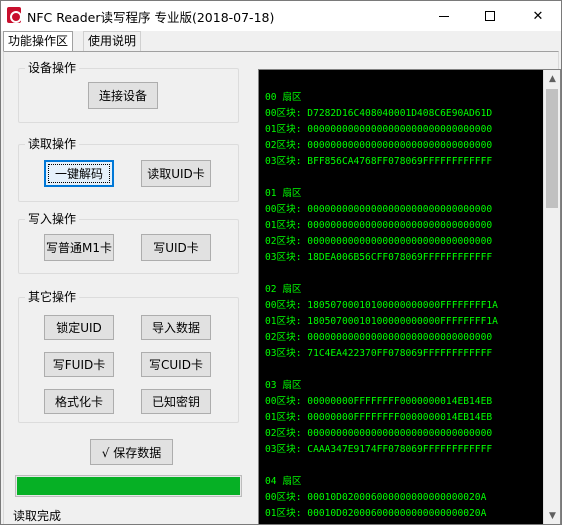 Image resolution: width=562 pixels, height=525 pixels. Describe the element at coordinates (379, 257) in the screenshot. I see `console-line: 03区块: 18DEA006B56CFF078069FFFFFFFFFFFF` at that location.